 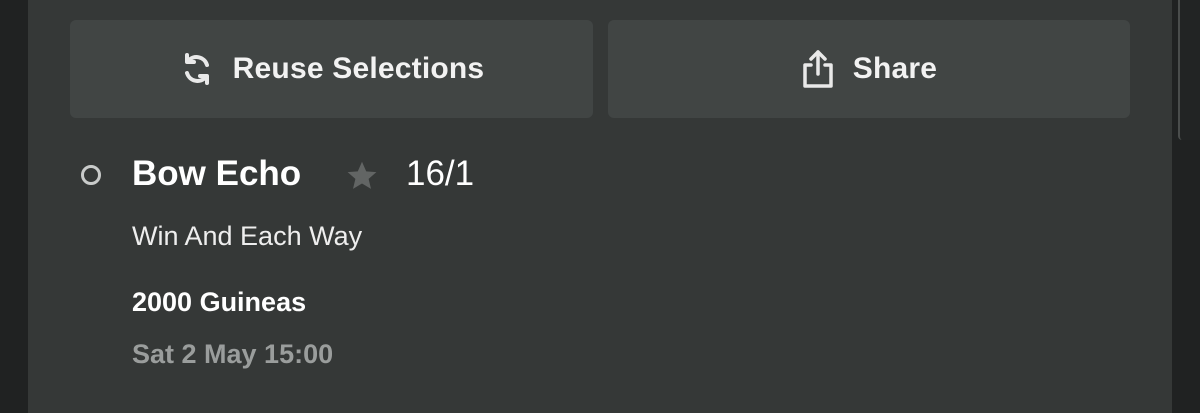 I want to click on scrollbar, so click(x=1189, y=70).